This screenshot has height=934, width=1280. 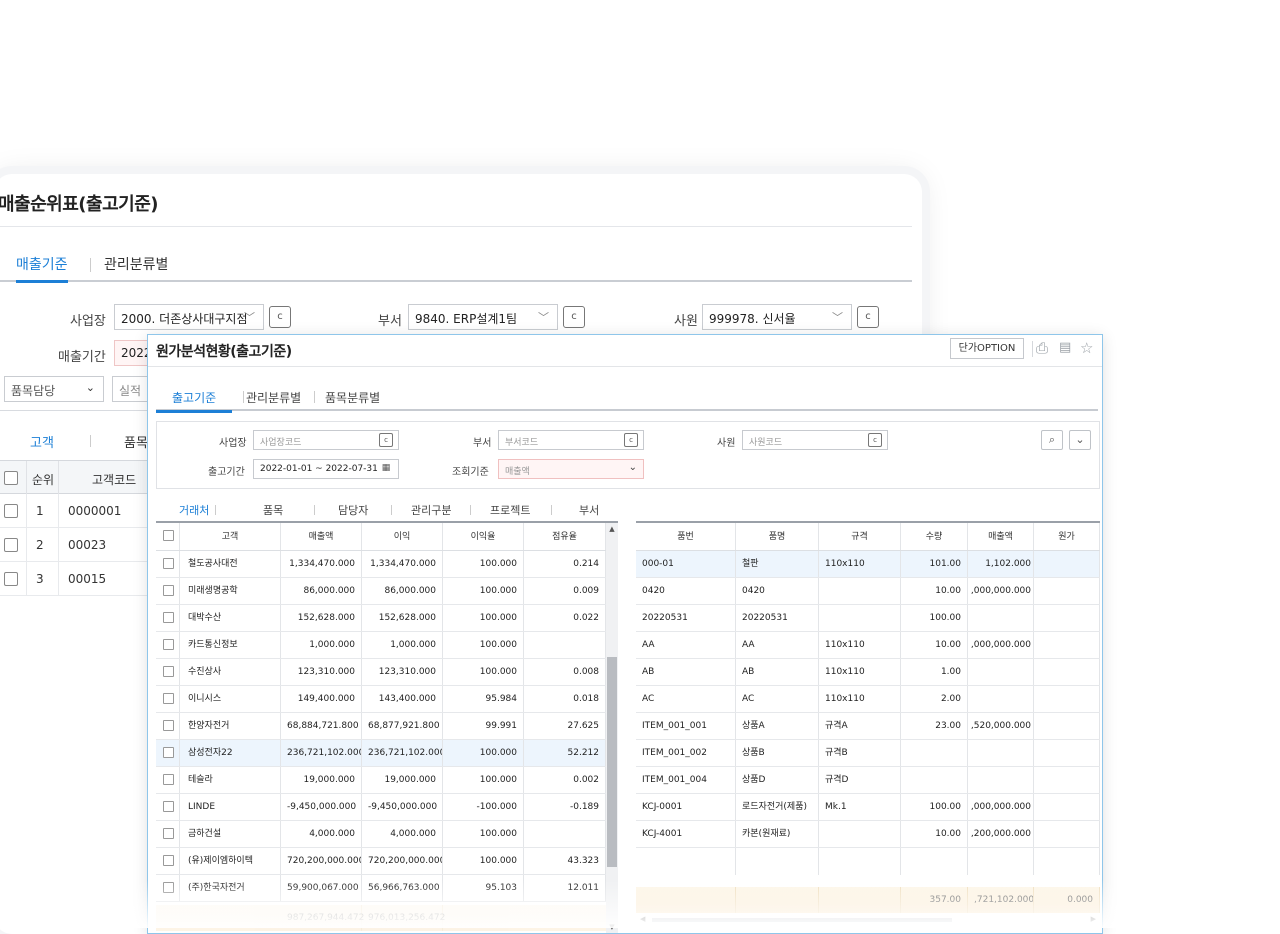 What do you see at coordinates (571, 440) in the screenshot?
I see `dept-code-input: 부서코드 c` at bounding box center [571, 440].